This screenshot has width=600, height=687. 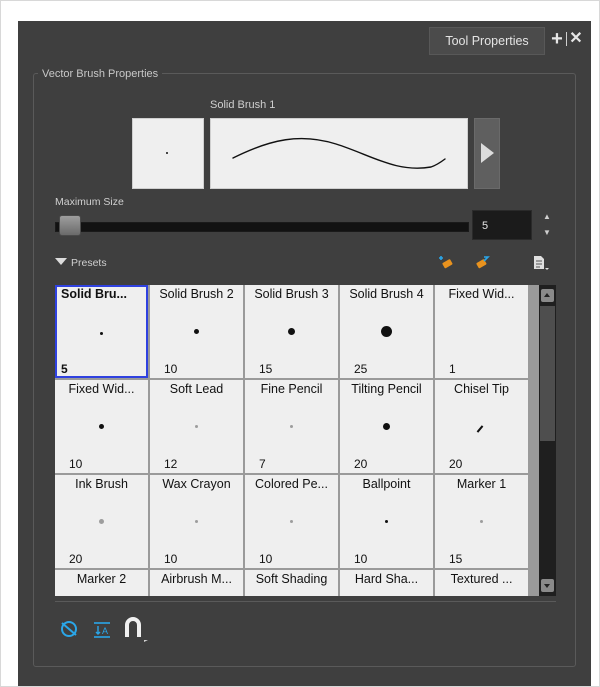 I want to click on preset-cell: Solid Brush 2 10, so click(x=196, y=331).